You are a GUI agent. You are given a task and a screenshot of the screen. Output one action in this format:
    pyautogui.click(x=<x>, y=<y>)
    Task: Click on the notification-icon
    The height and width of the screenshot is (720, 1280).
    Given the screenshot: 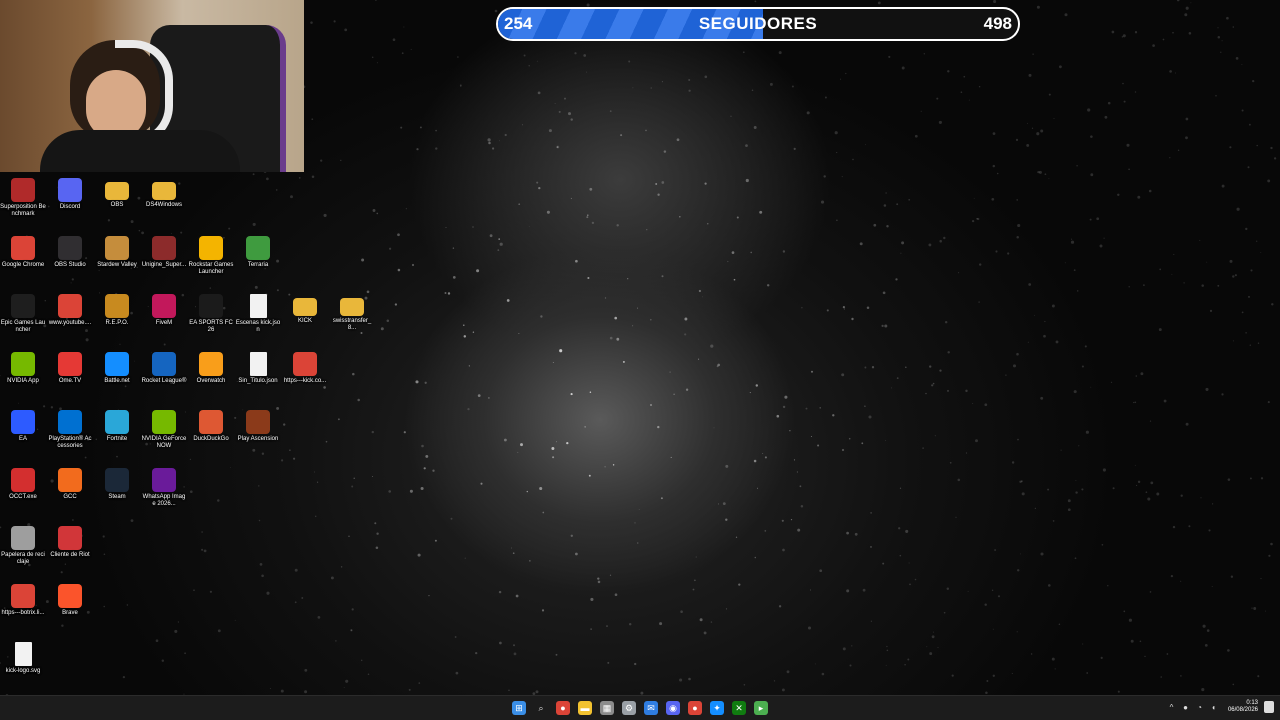 What is the action you would take?
    pyautogui.click(x=1269, y=707)
    